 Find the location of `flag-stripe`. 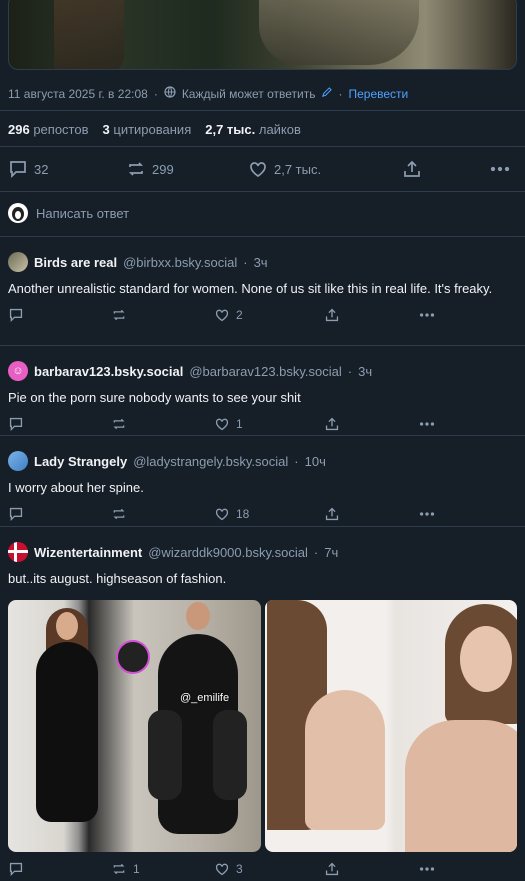

flag-stripe is located at coordinates (18, 551).